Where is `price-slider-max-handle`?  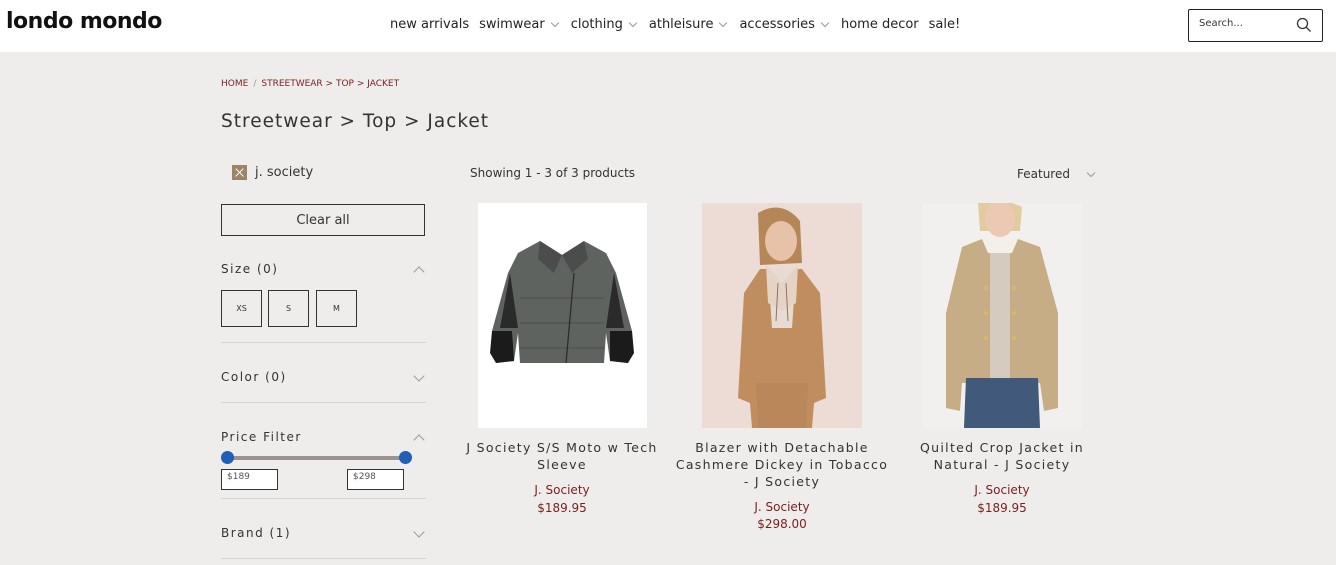
price-slider-max-handle is located at coordinates (405, 457).